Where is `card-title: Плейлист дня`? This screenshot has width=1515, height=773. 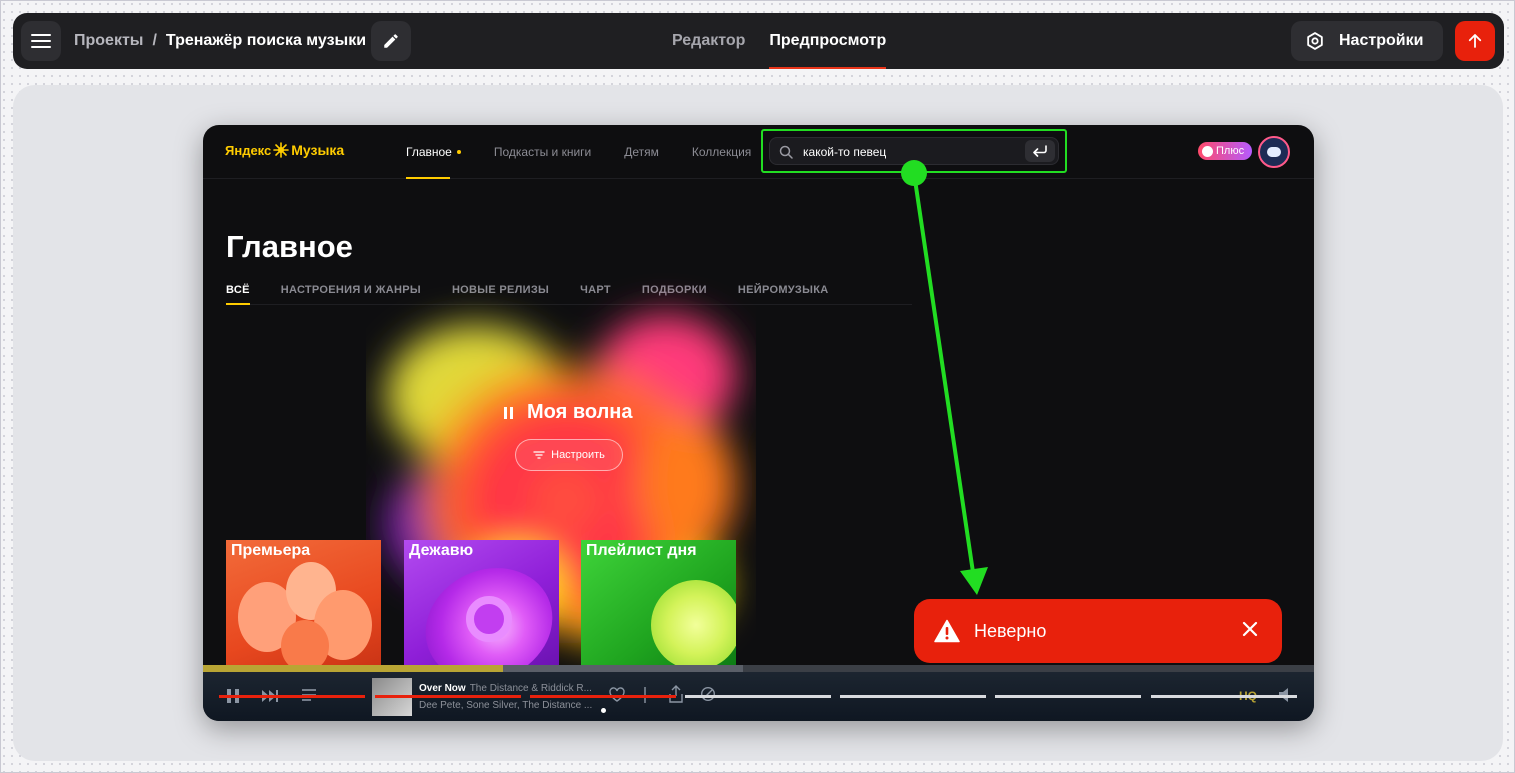 card-title: Плейлист дня is located at coordinates (641, 550).